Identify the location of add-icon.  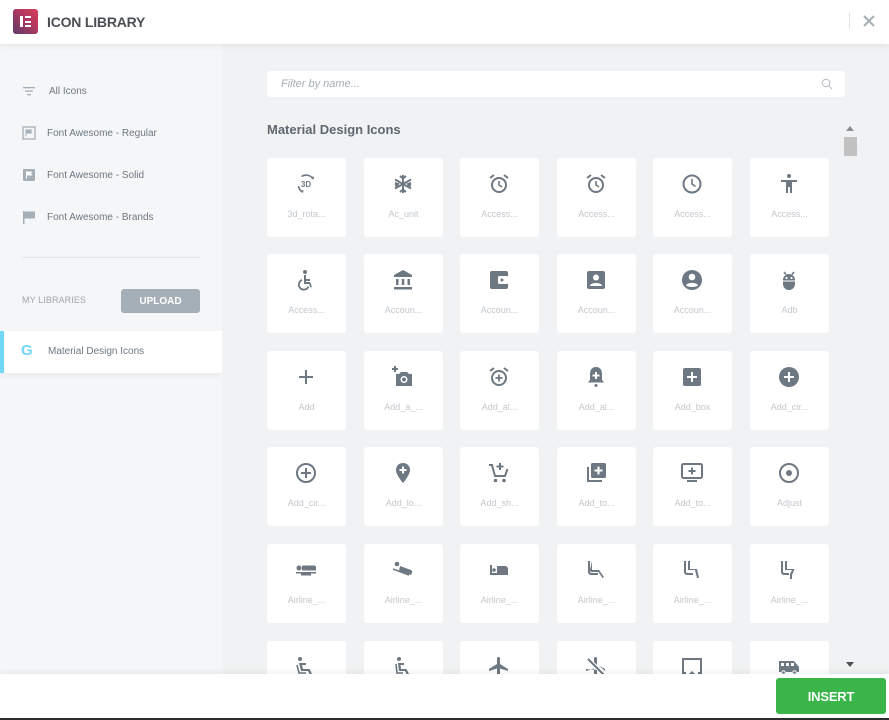
(306, 377).